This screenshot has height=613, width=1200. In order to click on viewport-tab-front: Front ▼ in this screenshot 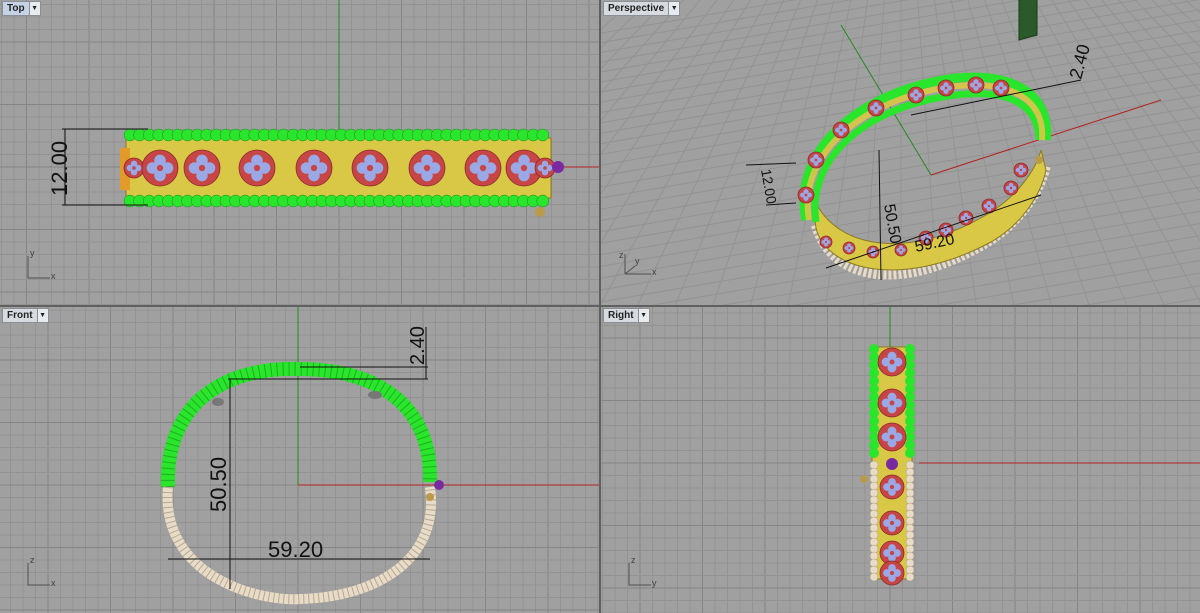, I will do `click(25, 315)`.